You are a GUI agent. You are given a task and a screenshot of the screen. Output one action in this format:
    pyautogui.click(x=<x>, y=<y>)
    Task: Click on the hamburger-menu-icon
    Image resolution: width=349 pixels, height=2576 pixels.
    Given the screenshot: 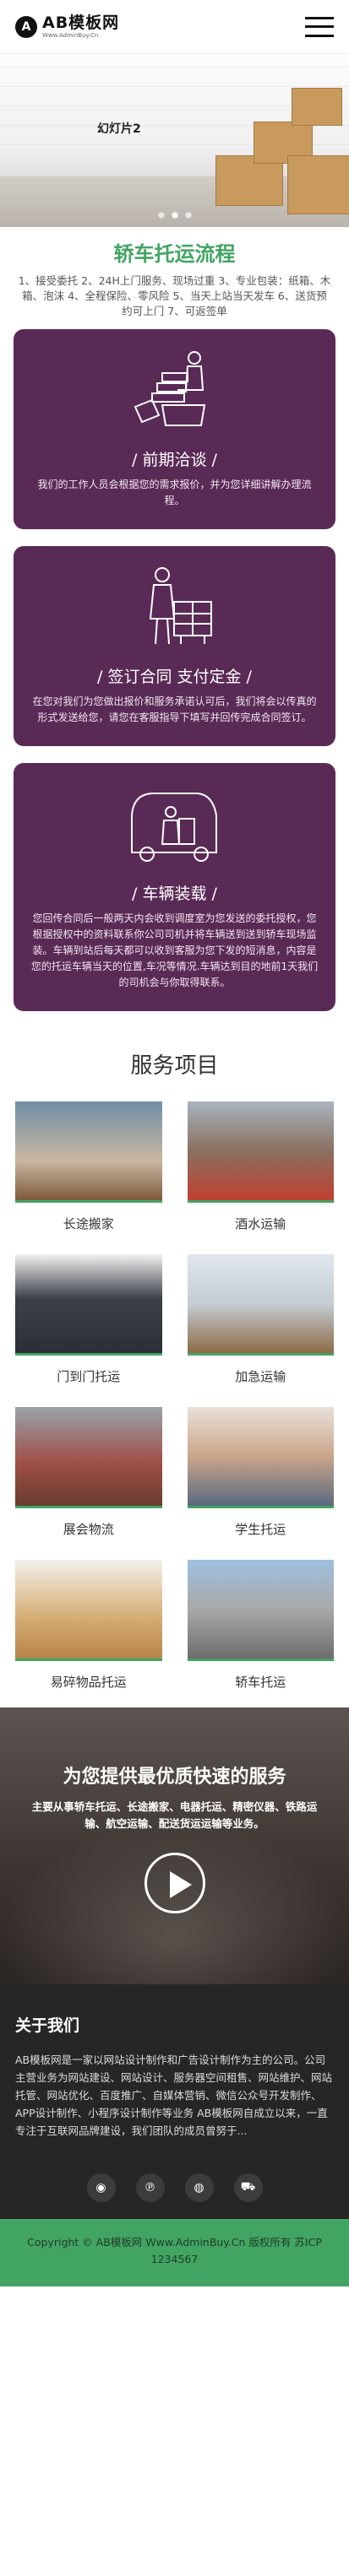 What is the action you would take?
    pyautogui.click(x=320, y=26)
    